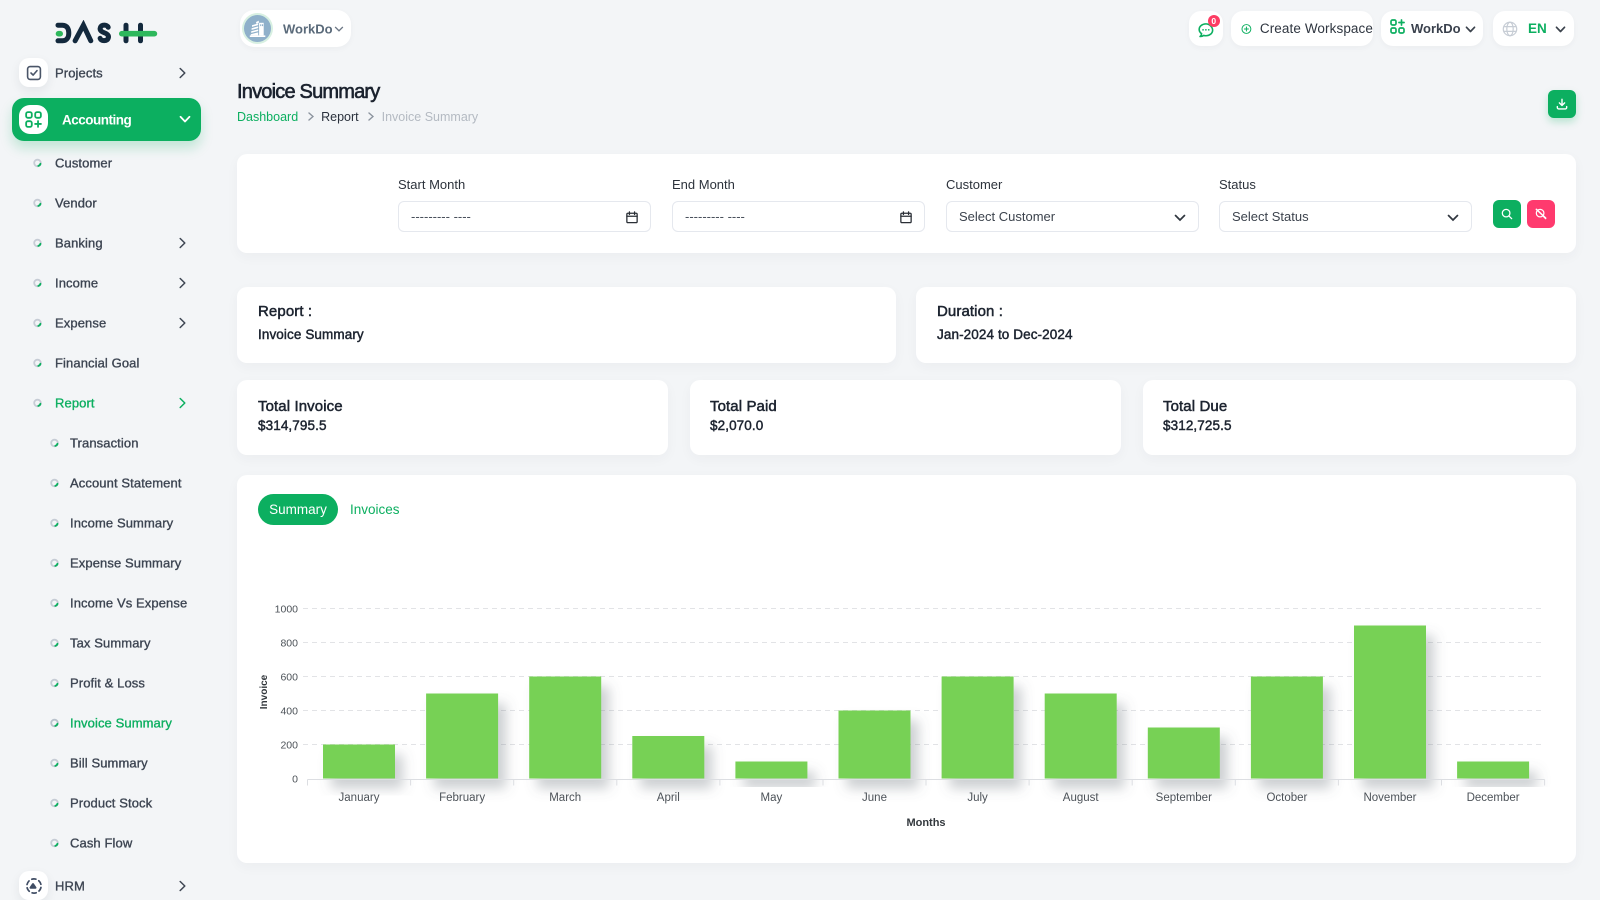  What do you see at coordinates (977, 798) in the screenshot?
I see `svg-text: July` at bounding box center [977, 798].